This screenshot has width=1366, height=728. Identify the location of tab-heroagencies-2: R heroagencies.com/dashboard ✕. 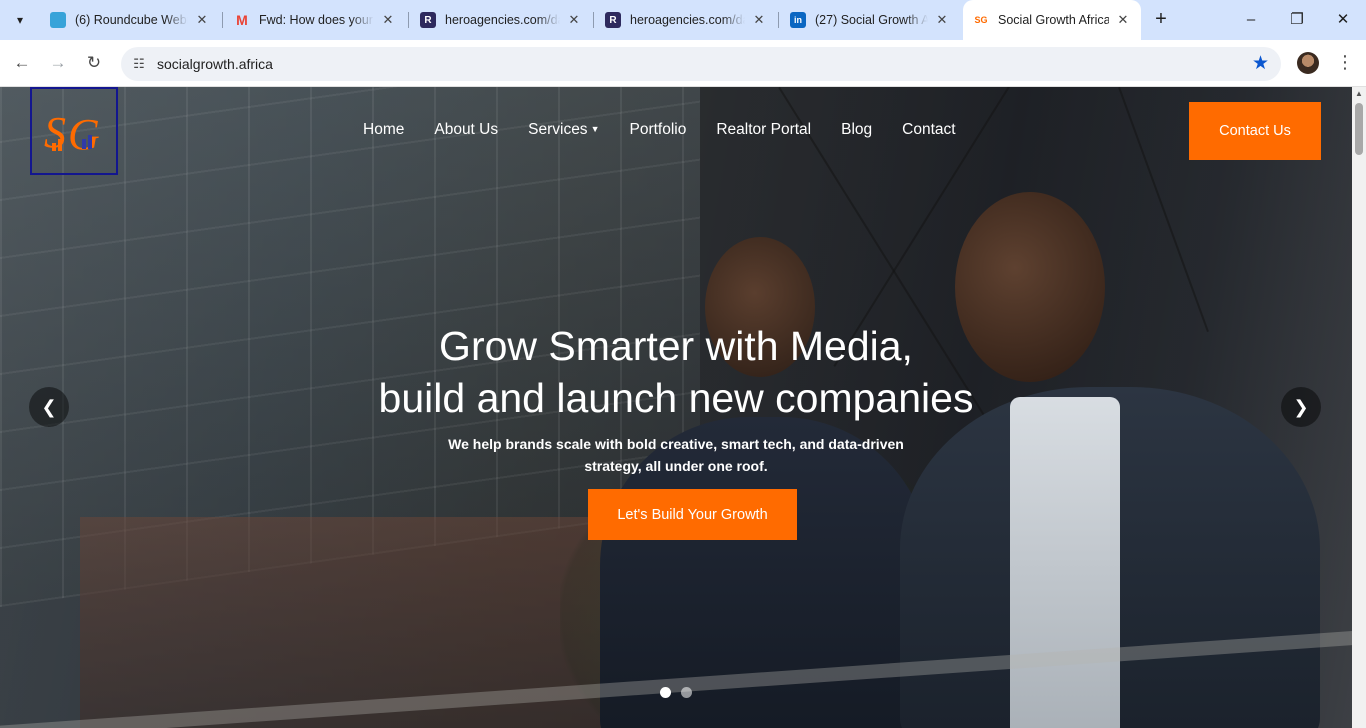
(686, 20).